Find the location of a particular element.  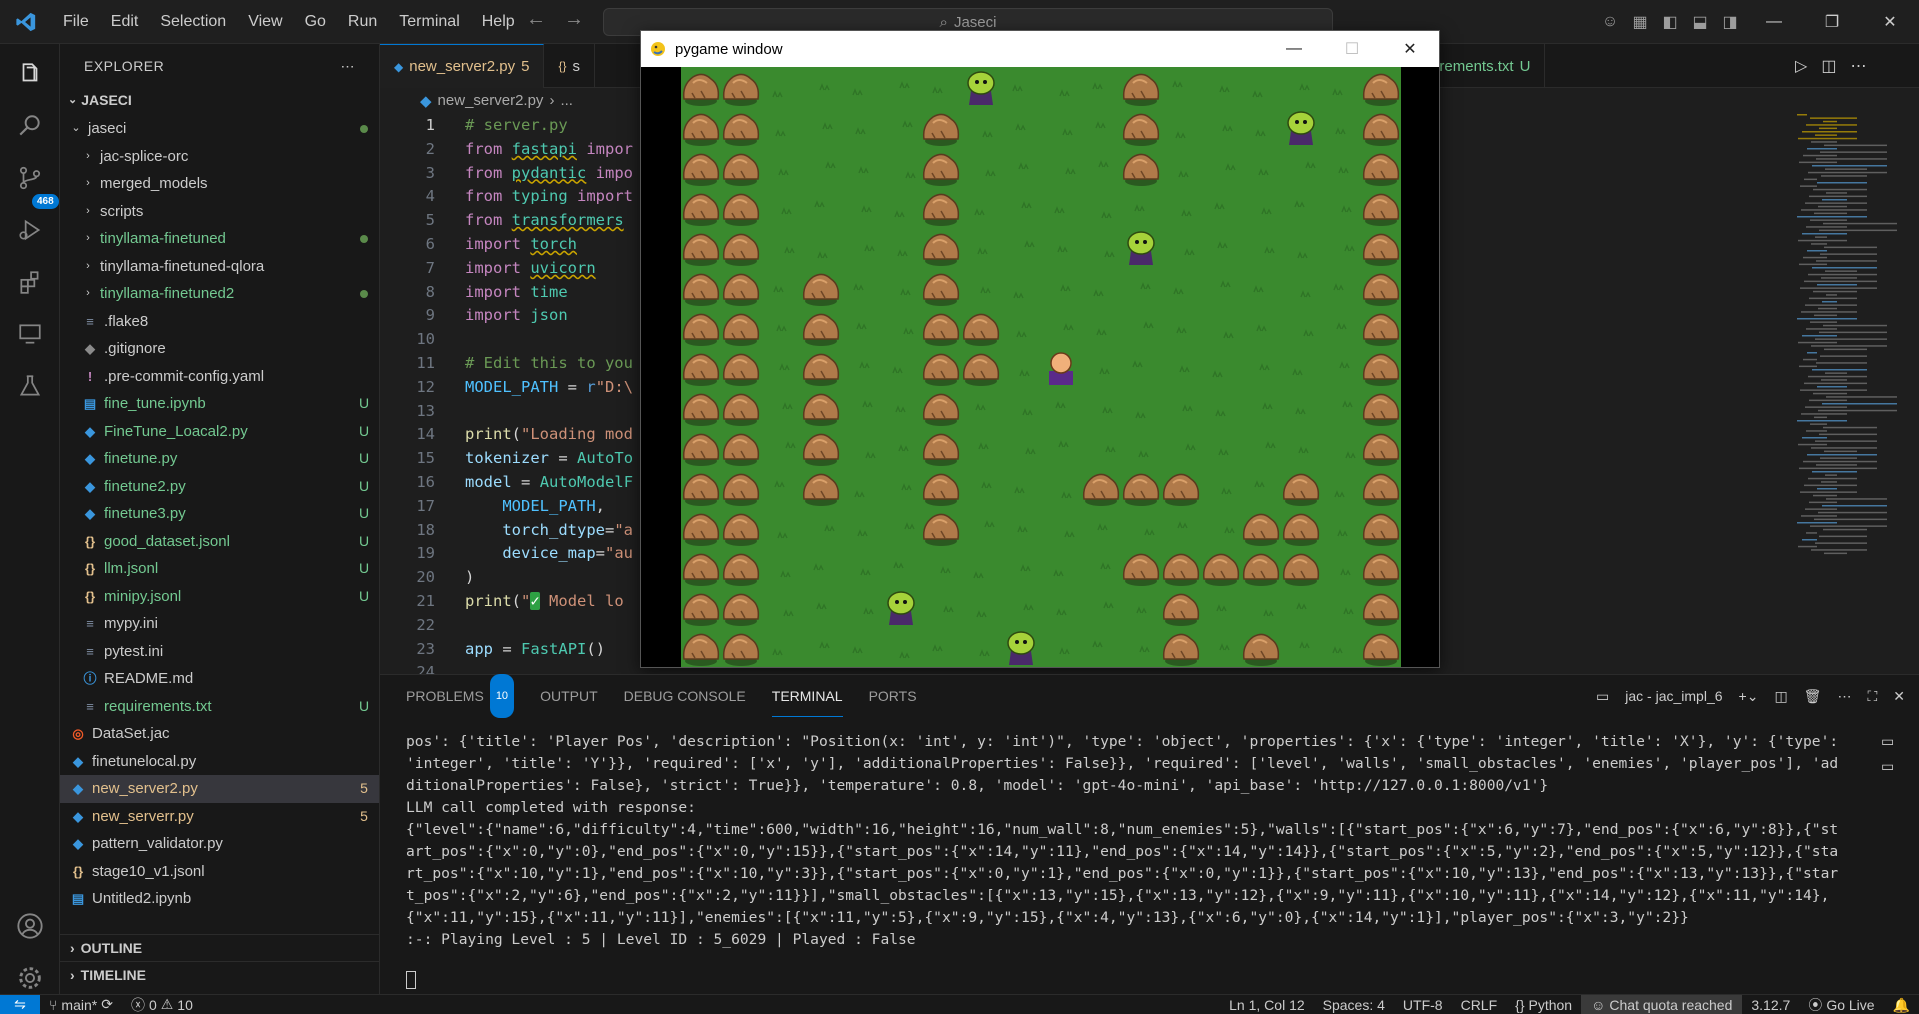

file-item: ◆ new_serverr.py 5 is located at coordinates (219, 817).